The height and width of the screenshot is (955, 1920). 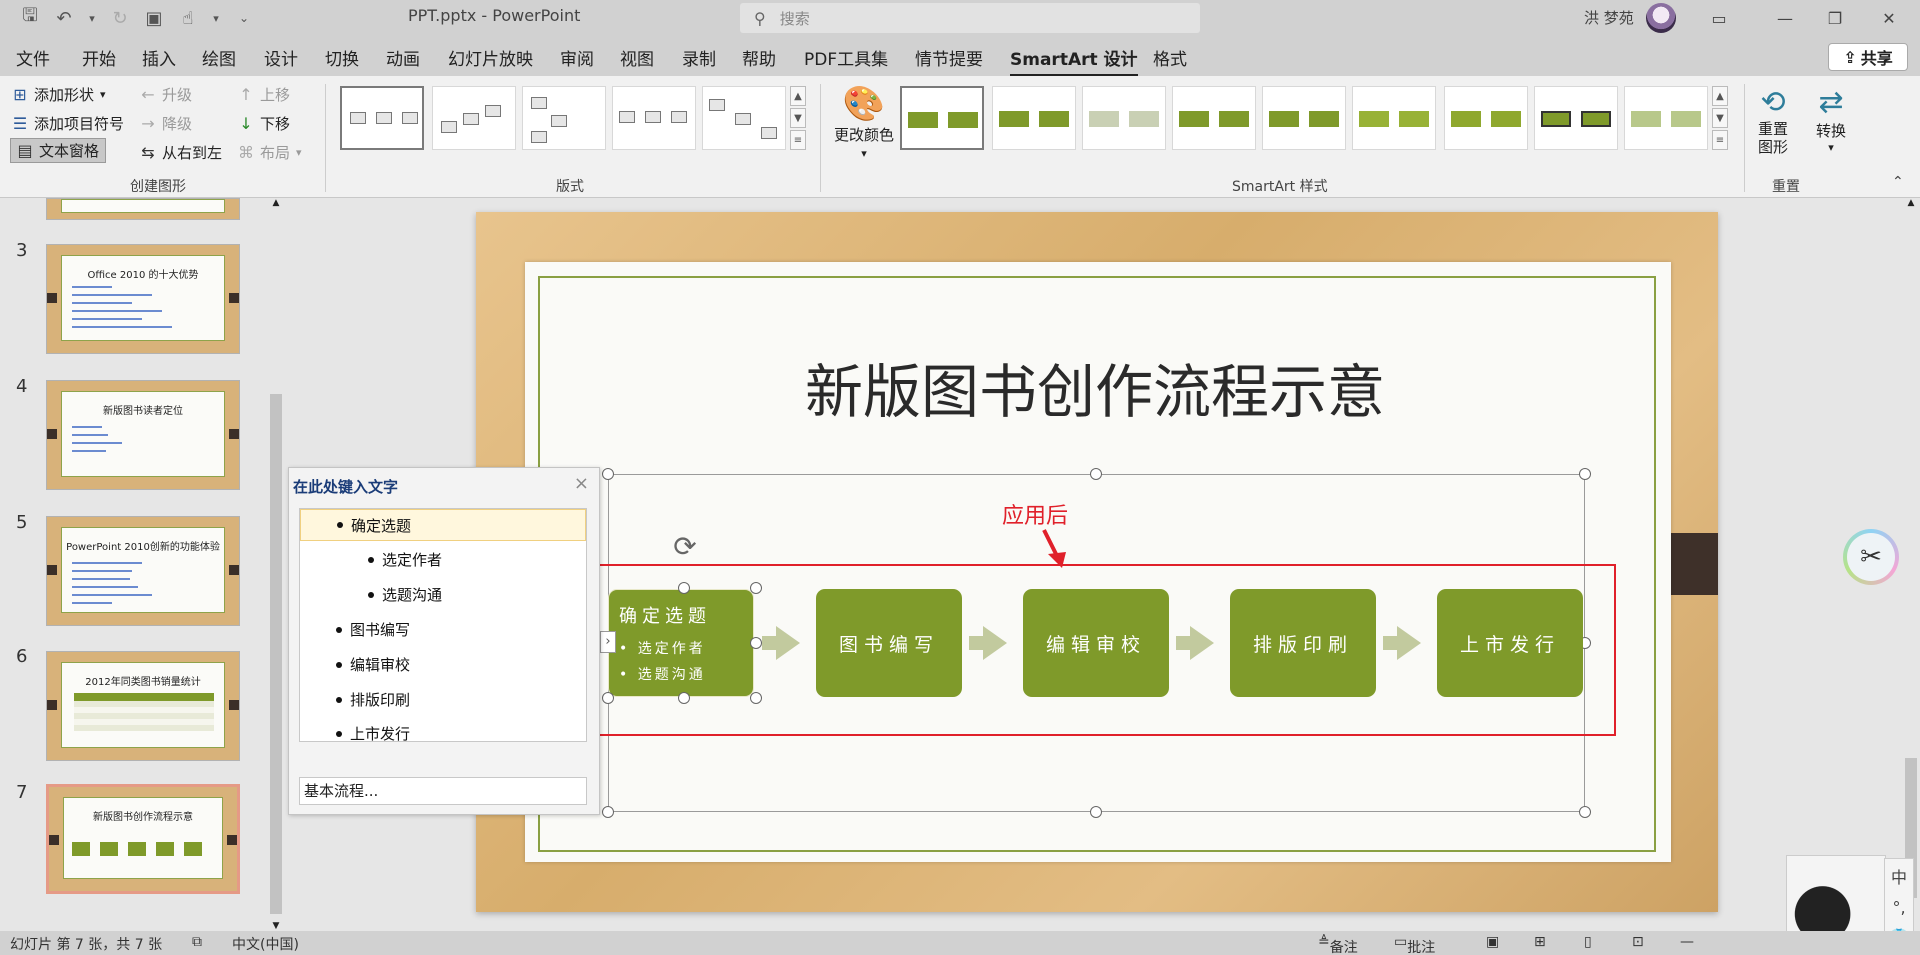 I want to click on style-polished, so click(x=1394, y=118).